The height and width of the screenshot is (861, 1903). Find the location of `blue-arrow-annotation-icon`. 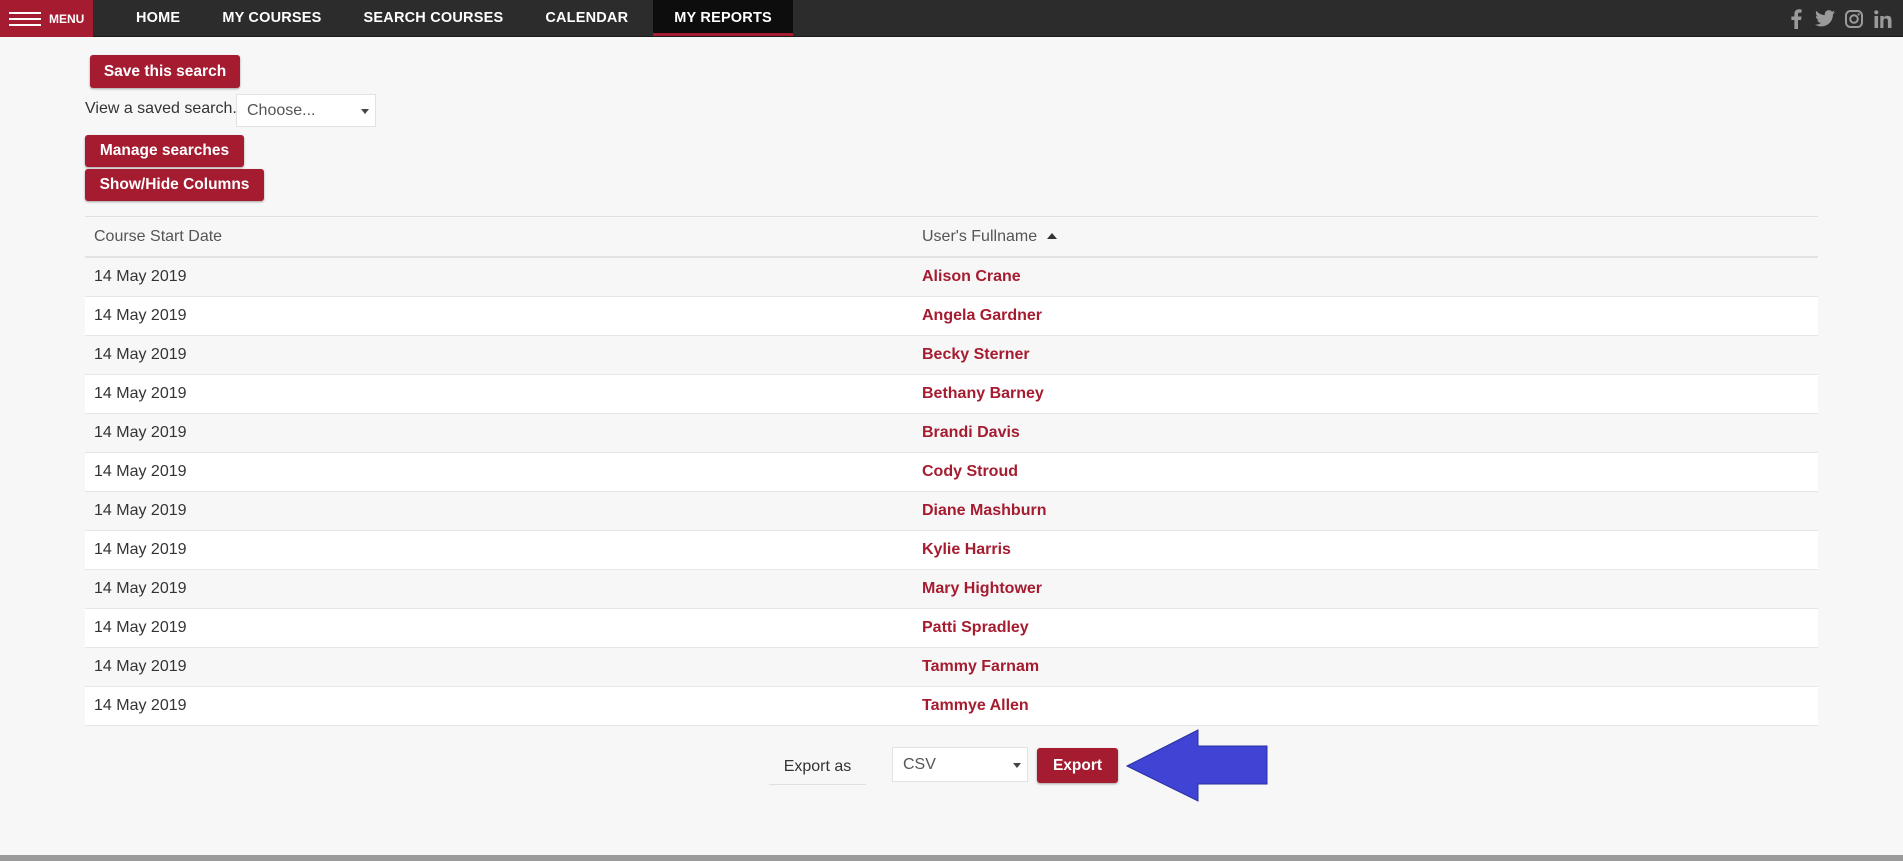

blue-arrow-annotation-icon is located at coordinates (1197, 765).